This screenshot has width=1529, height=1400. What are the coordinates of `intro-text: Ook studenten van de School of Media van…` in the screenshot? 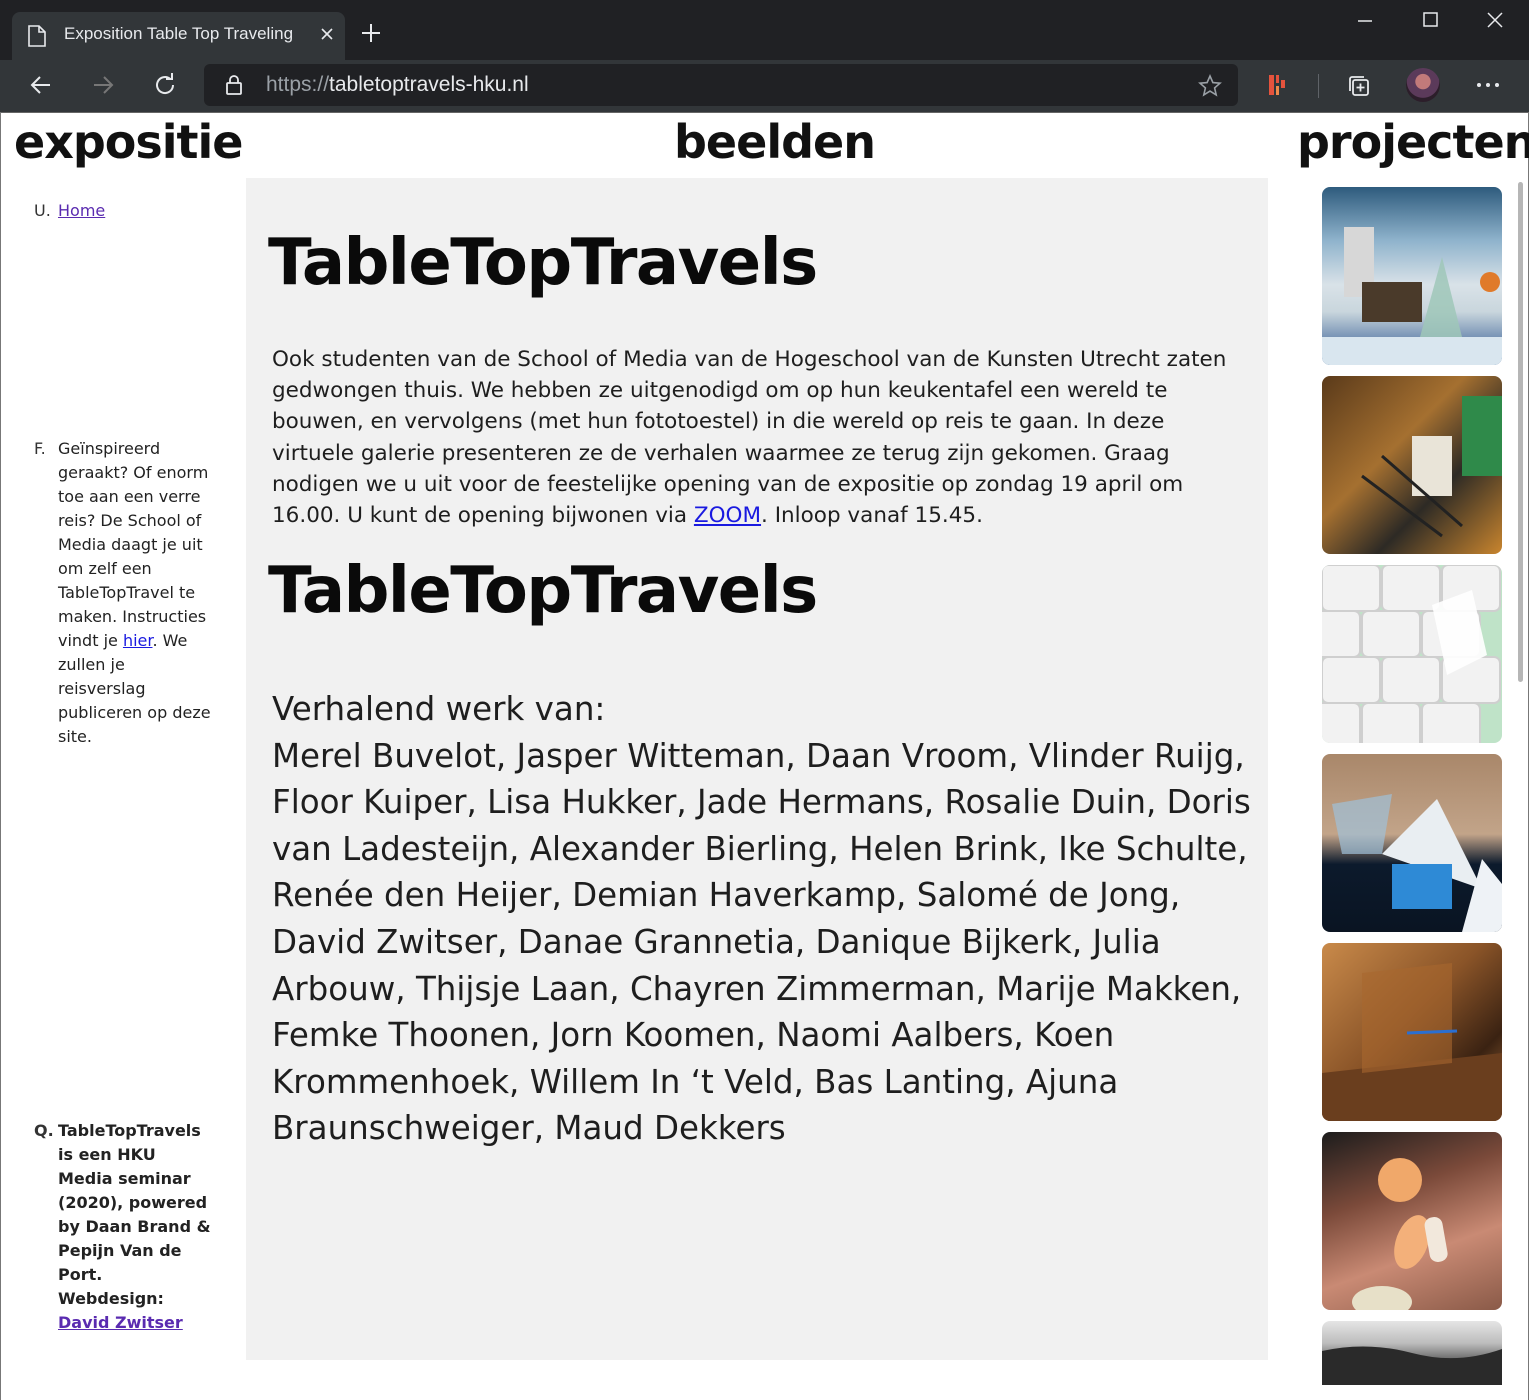 It's located at (749, 438).